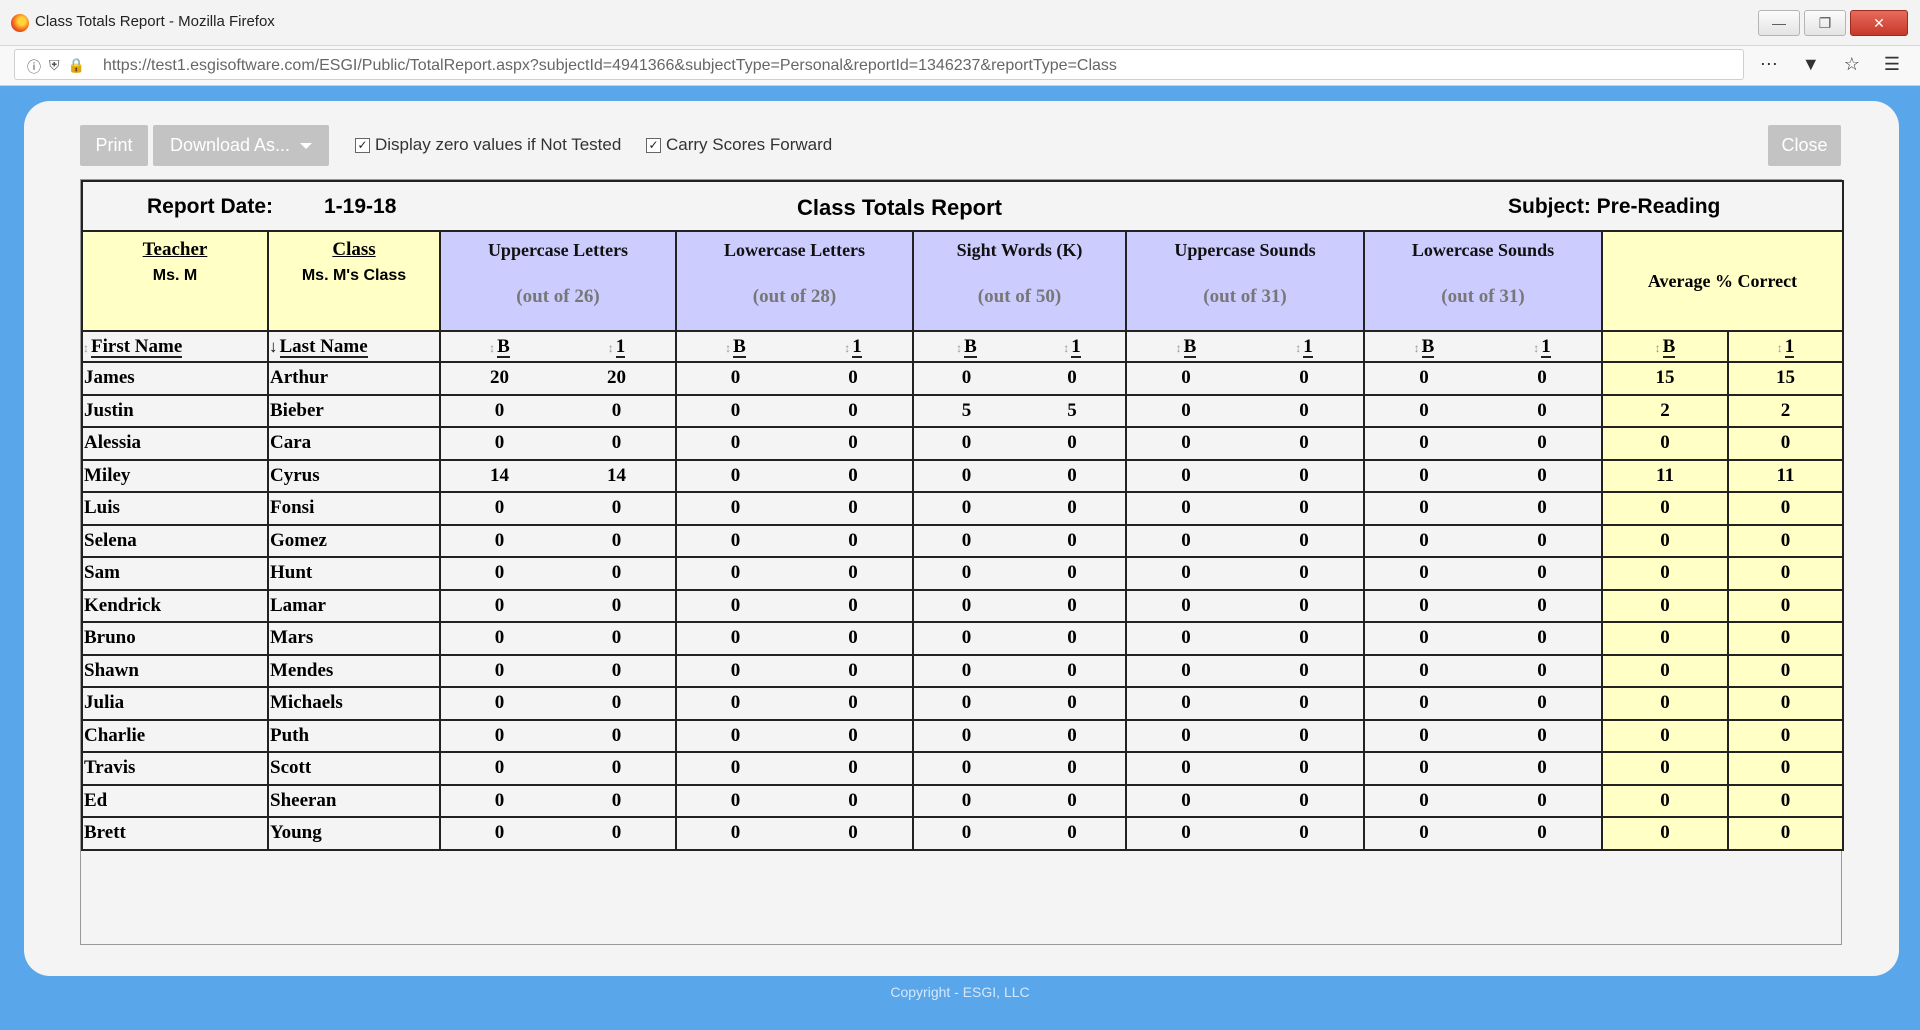 The width and height of the screenshot is (1920, 1030). I want to click on last-name-header: ↓ Last Name, so click(354, 346).